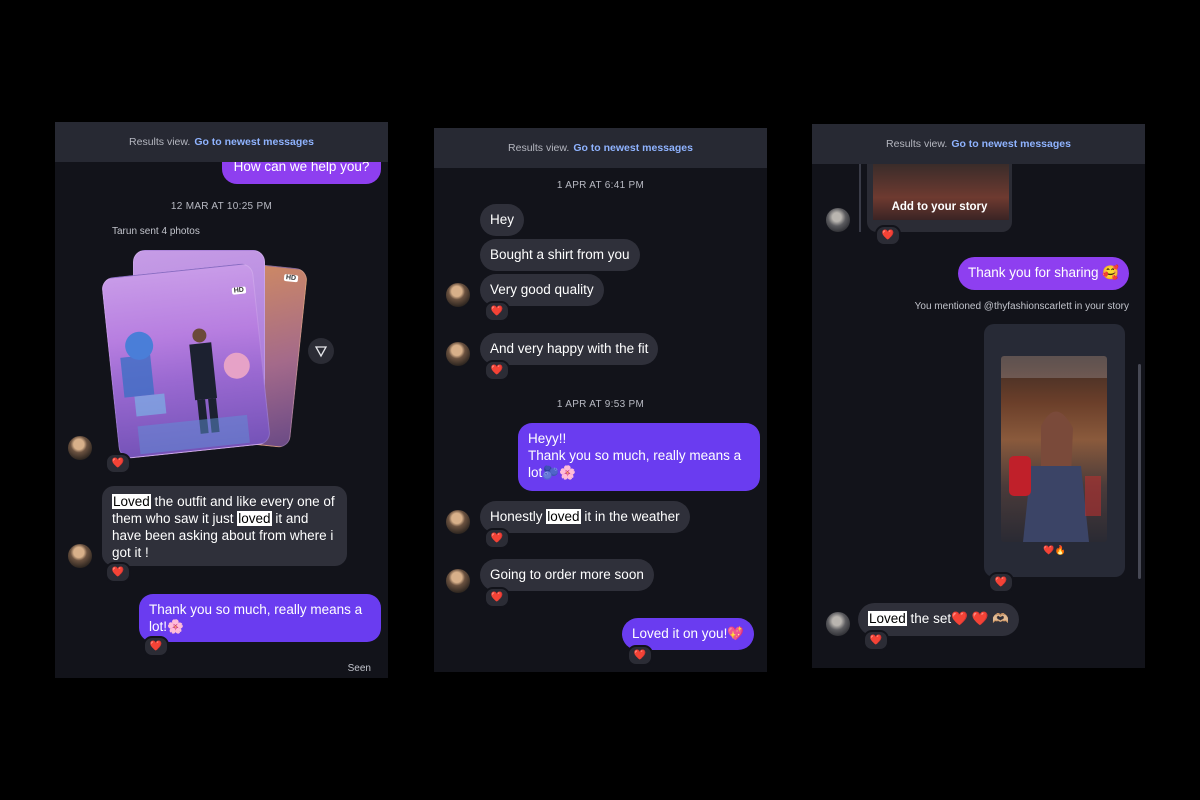 Image resolution: width=1200 pixels, height=800 pixels. What do you see at coordinates (939, 207) in the screenshot?
I see `add-to-story-button: Add to your story` at bounding box center [939, 207].